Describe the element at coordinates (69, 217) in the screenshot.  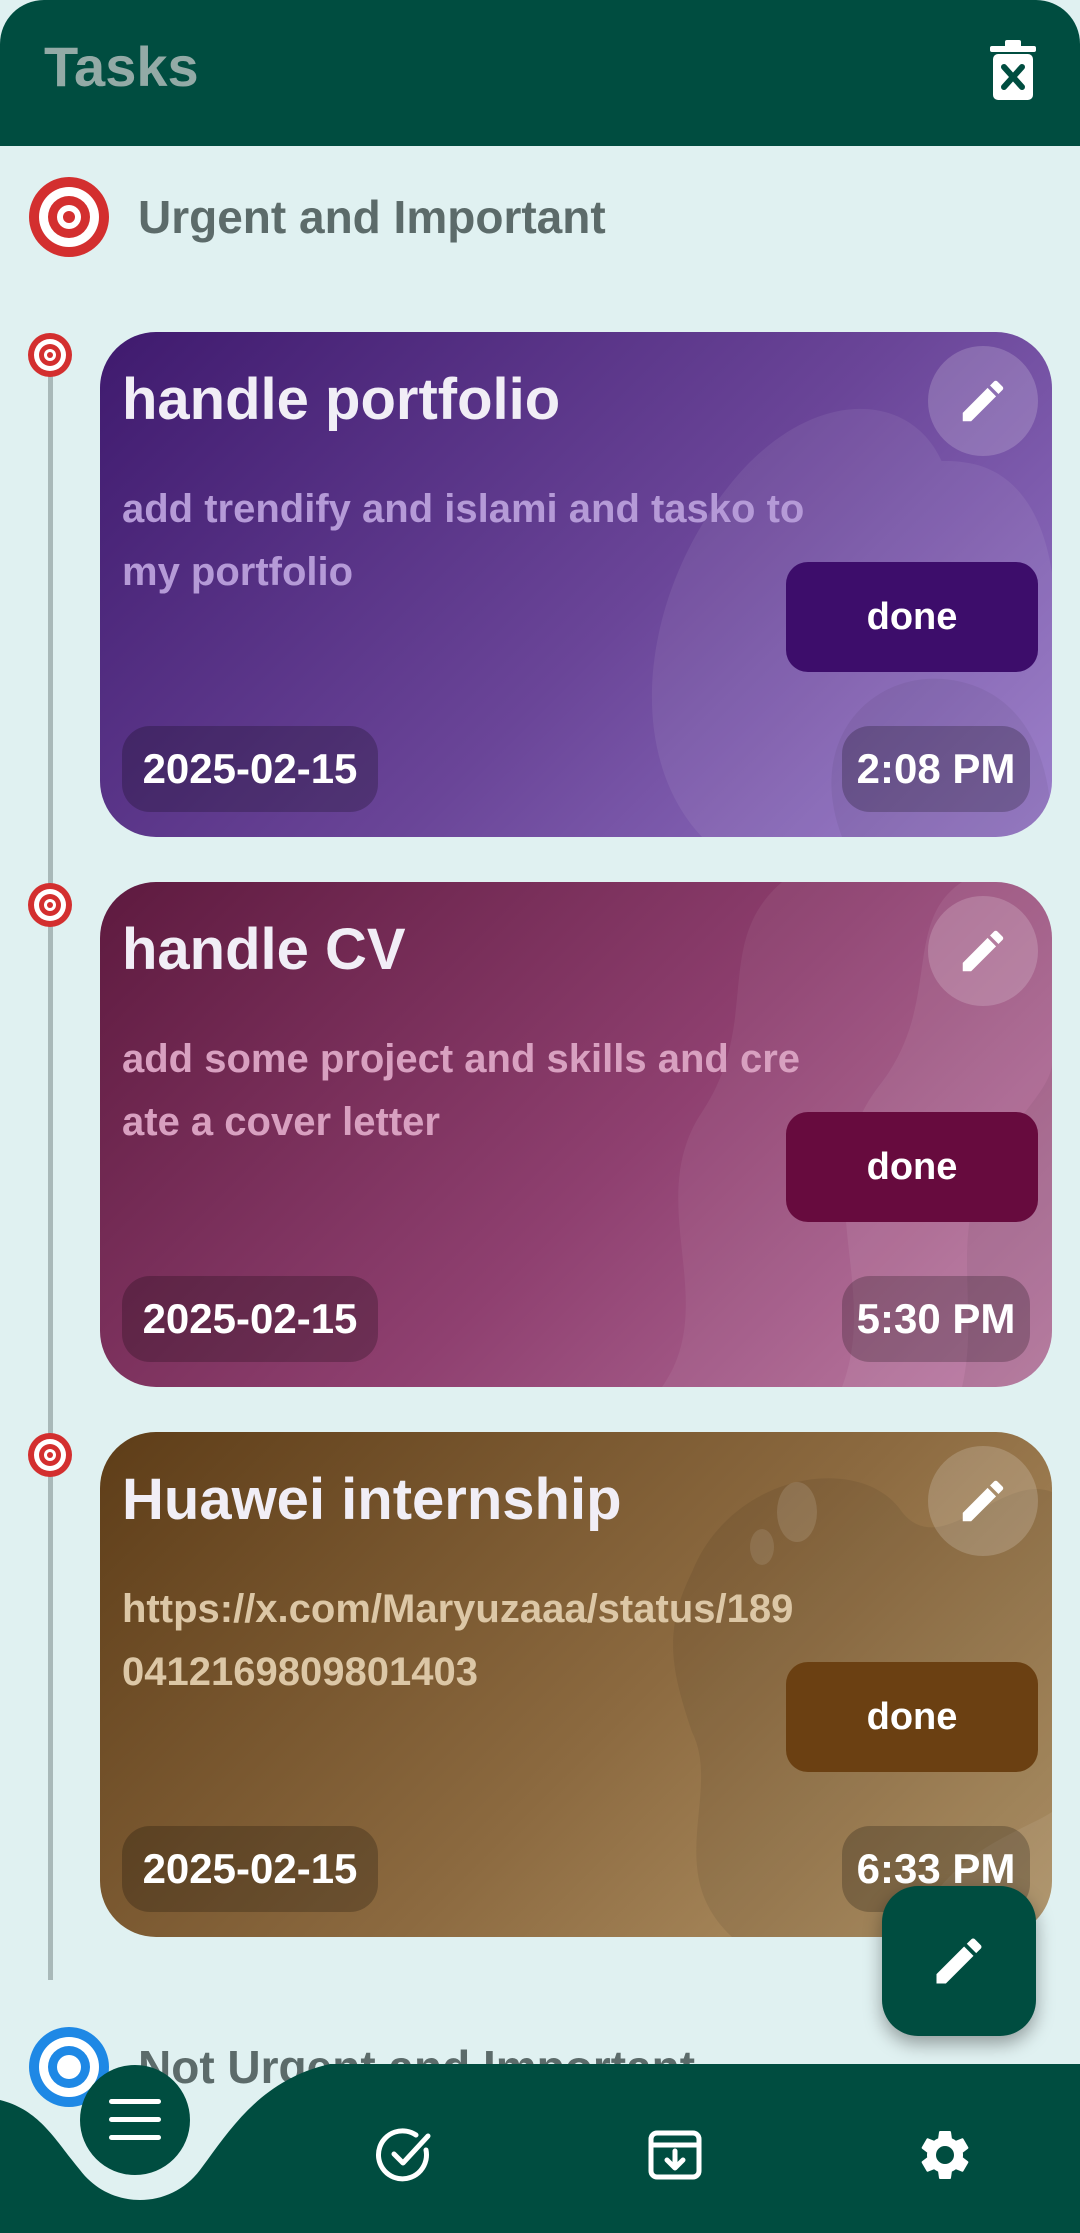
I see `target-icon` at that location.